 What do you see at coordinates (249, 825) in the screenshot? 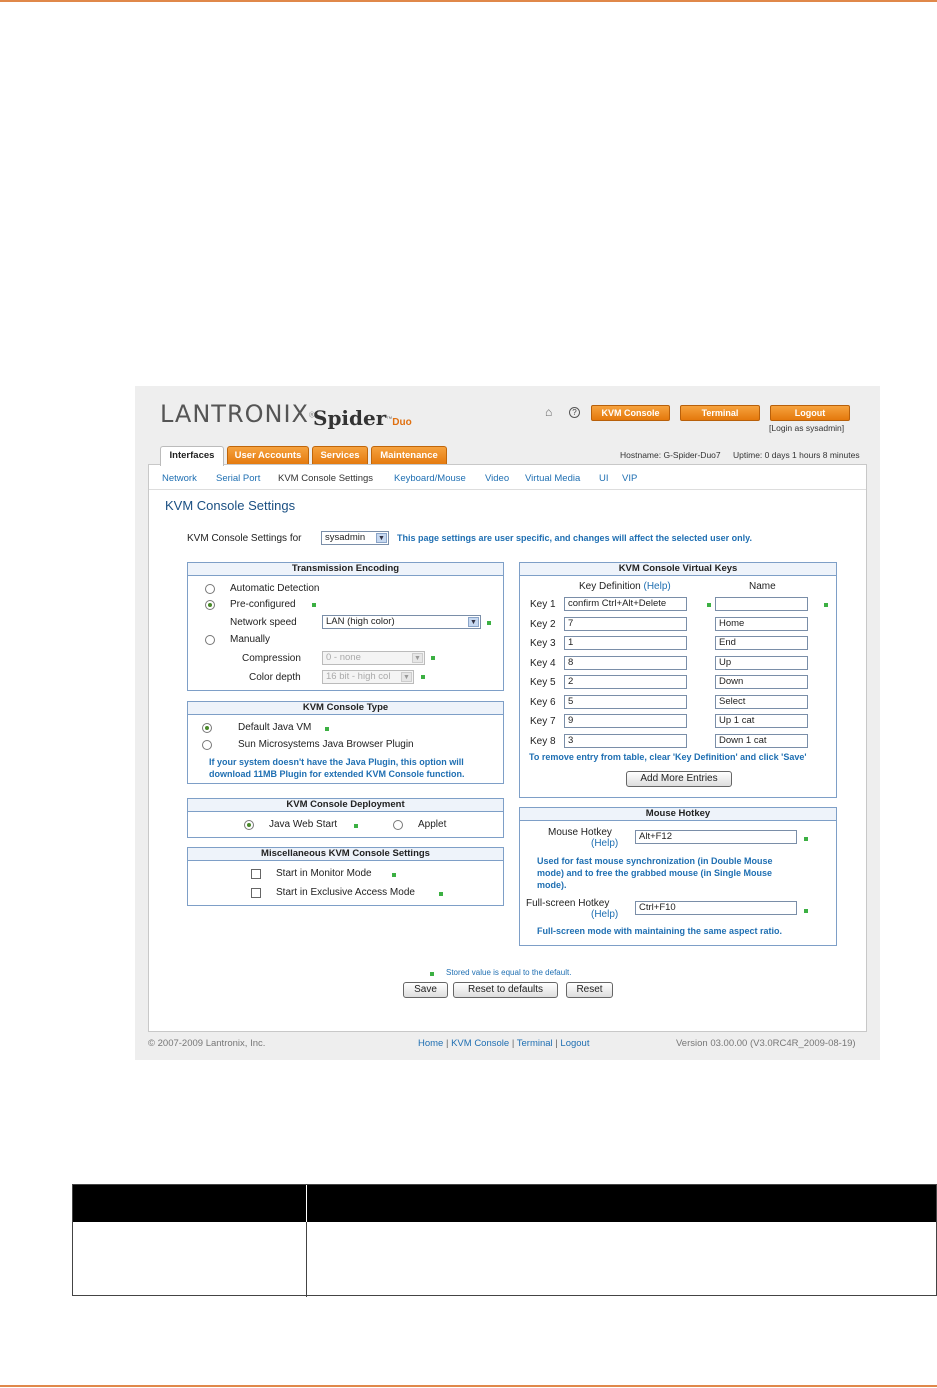
I see `java-web-start-radio` at bounding box center [249, 825].